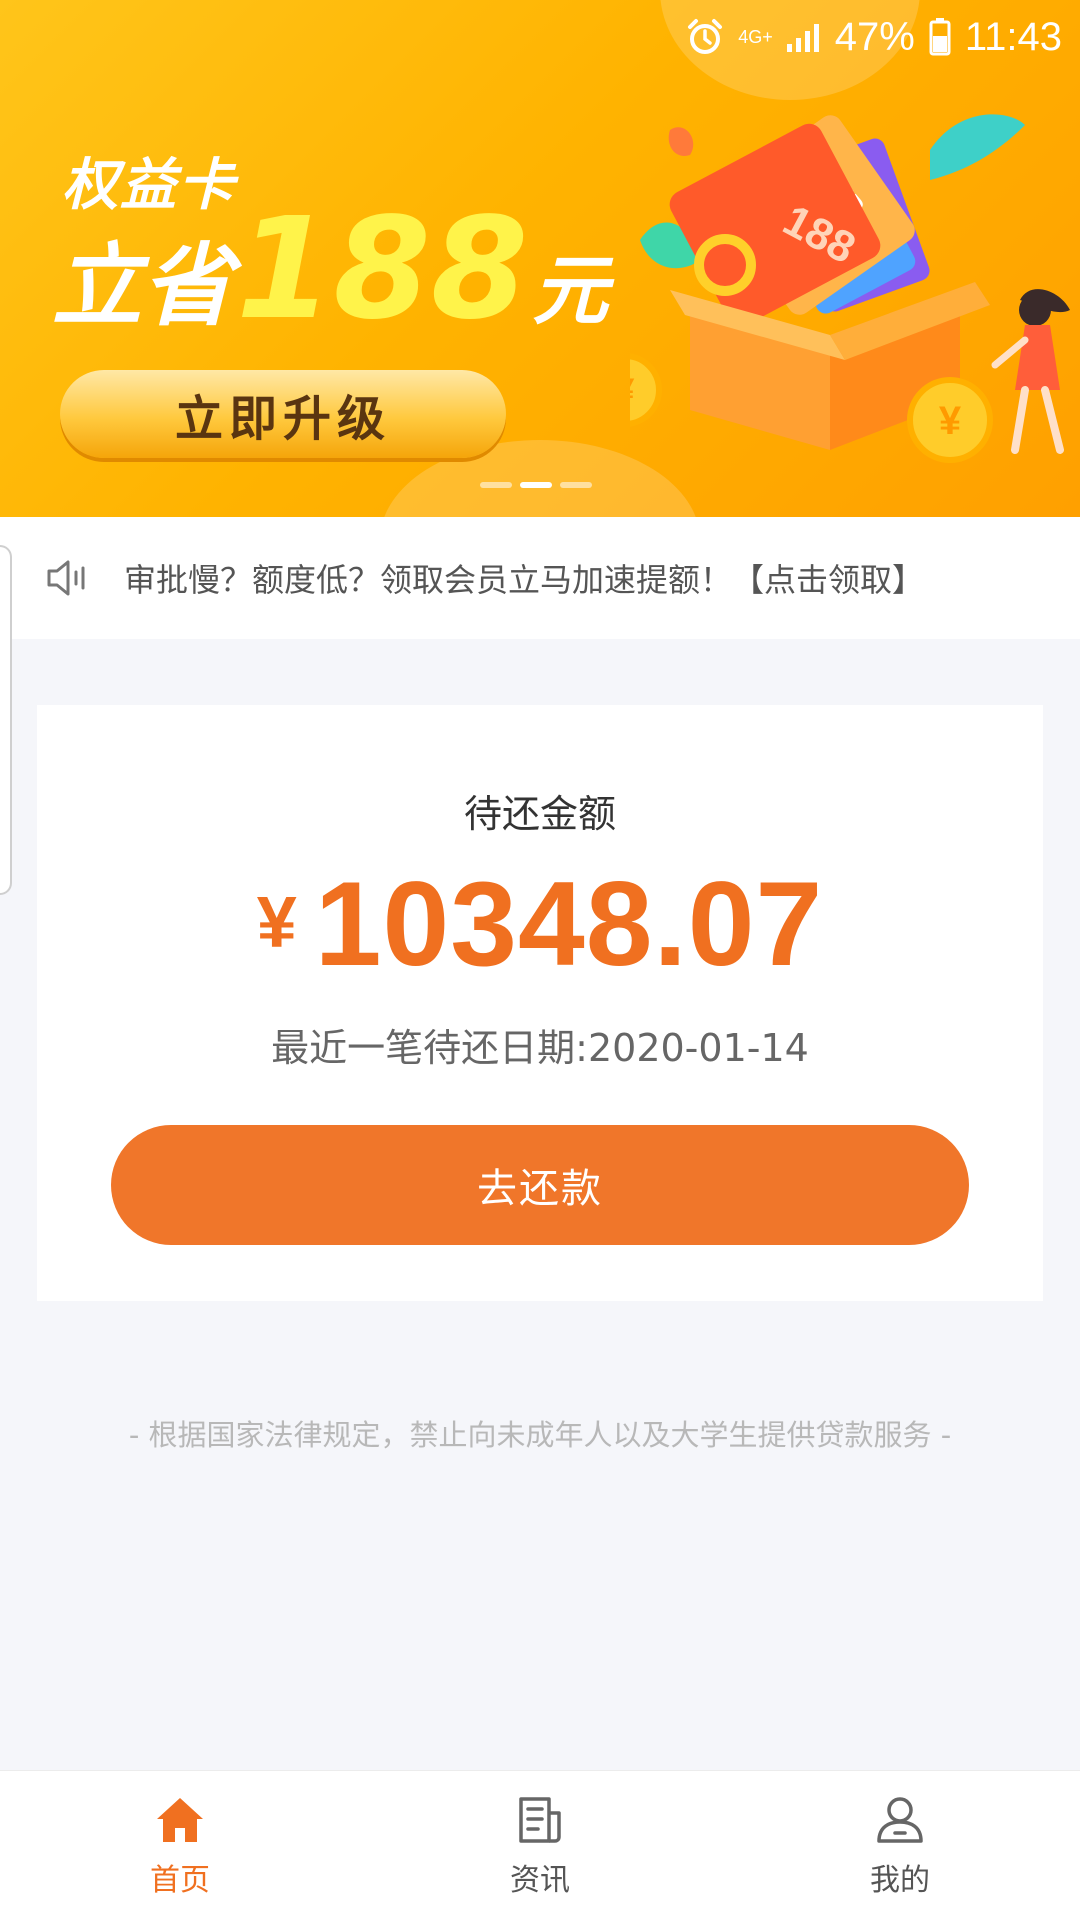  I want to click on next-due-date: 最近一笔待还日期:2020-01-14, so click(540, 1048).